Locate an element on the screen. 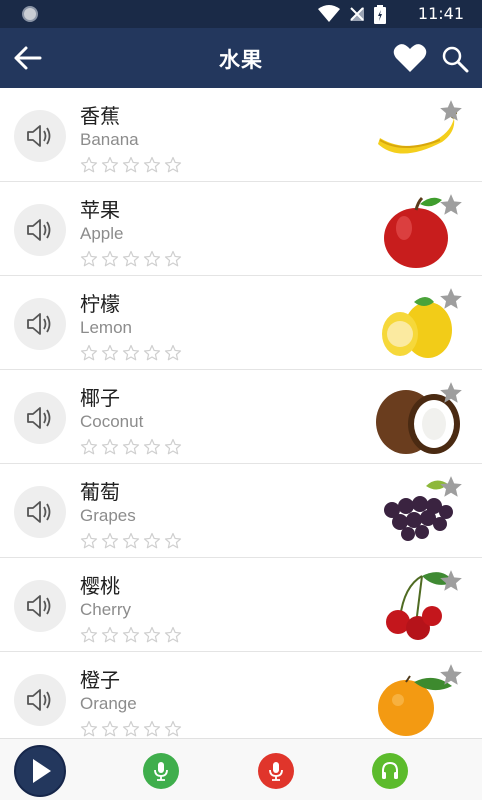  microphone-icon is located at coordinates (161, 771).